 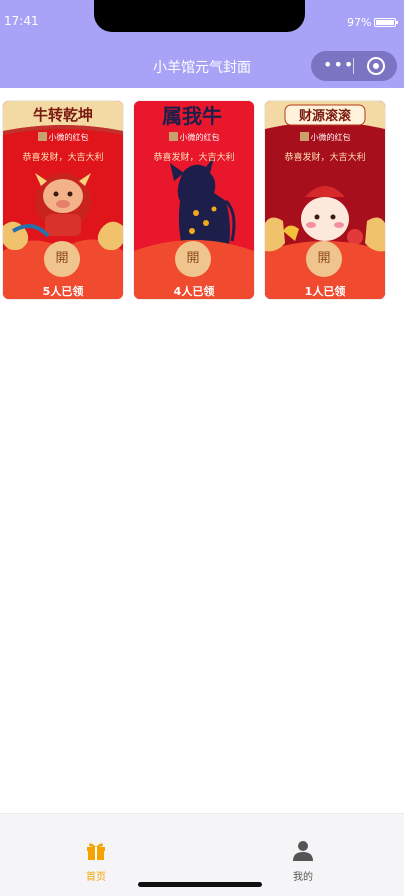 What do you see at coordinates (63, 115) in the screenshot?
I see `card-1-top-text: 牛转乾坤` at bounding box center [63, 115].